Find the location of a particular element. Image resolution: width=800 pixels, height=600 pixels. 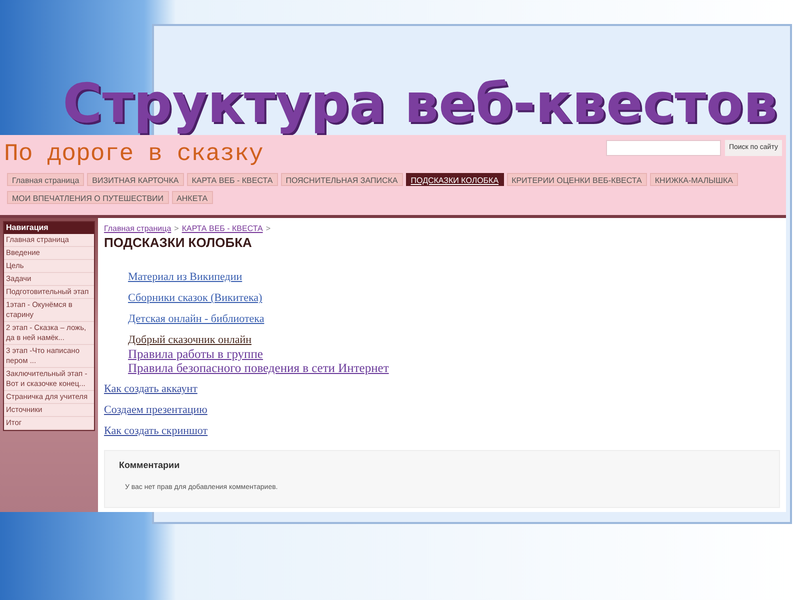

nav-tab: ПОЯСНИТЕЛЬНАЯ ЗАПИСКА is located at coordinates (341, 179).